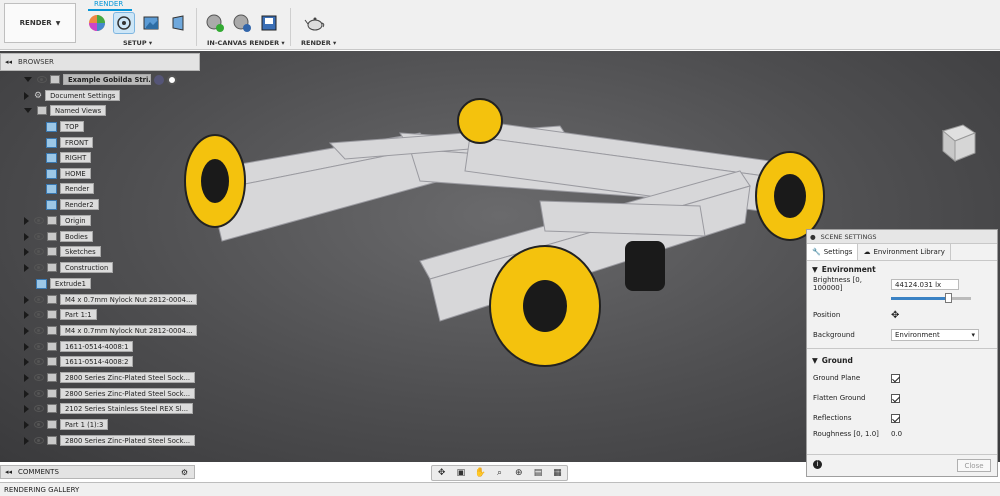 This screenshot has width=1000, height=496. What do you see at coordinates (215, 23) in the screenshot?
I see `in-canvas-render-button` at bounding box center [215, 23].